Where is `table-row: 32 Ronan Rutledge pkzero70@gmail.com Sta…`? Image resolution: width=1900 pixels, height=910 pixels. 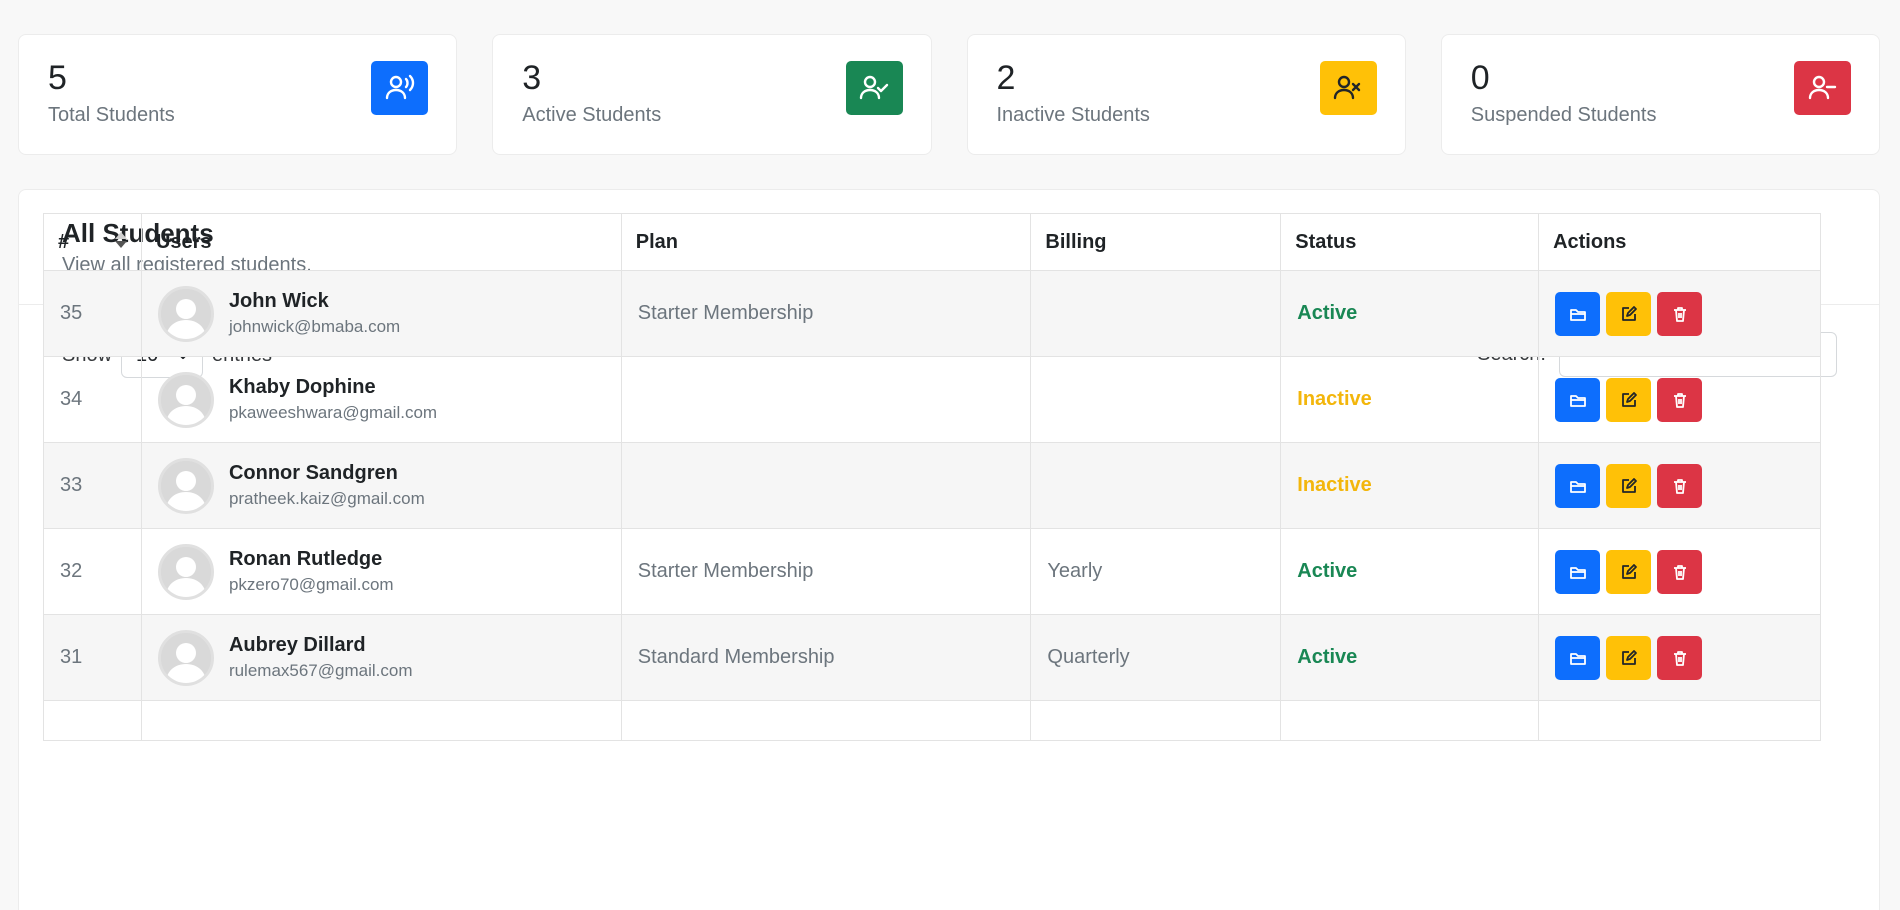 table-row: 32 Ronan Rutledge pkzero70@gmail.com Sta… is located at coordinates (932, 571).